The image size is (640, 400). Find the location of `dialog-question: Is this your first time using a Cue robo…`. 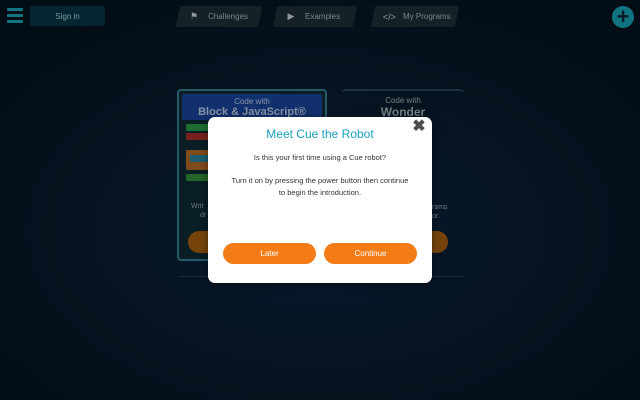

dialog-question: Is this your first time using a Cue robo… is located at coordinates (320, 157).